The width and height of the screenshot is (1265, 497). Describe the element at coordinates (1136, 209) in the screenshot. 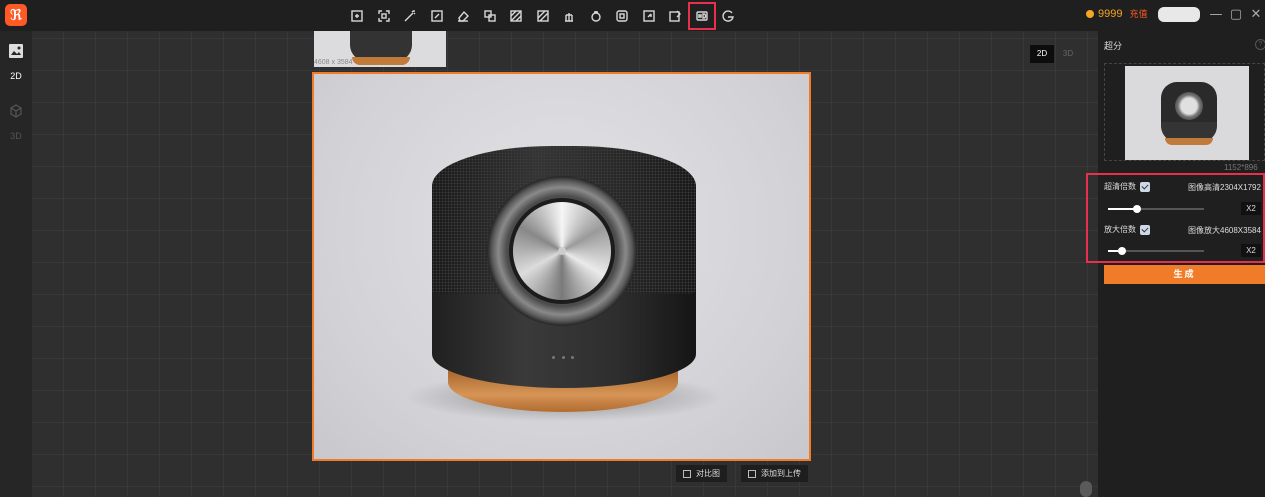

I see `hd-slider-handle` at that location.